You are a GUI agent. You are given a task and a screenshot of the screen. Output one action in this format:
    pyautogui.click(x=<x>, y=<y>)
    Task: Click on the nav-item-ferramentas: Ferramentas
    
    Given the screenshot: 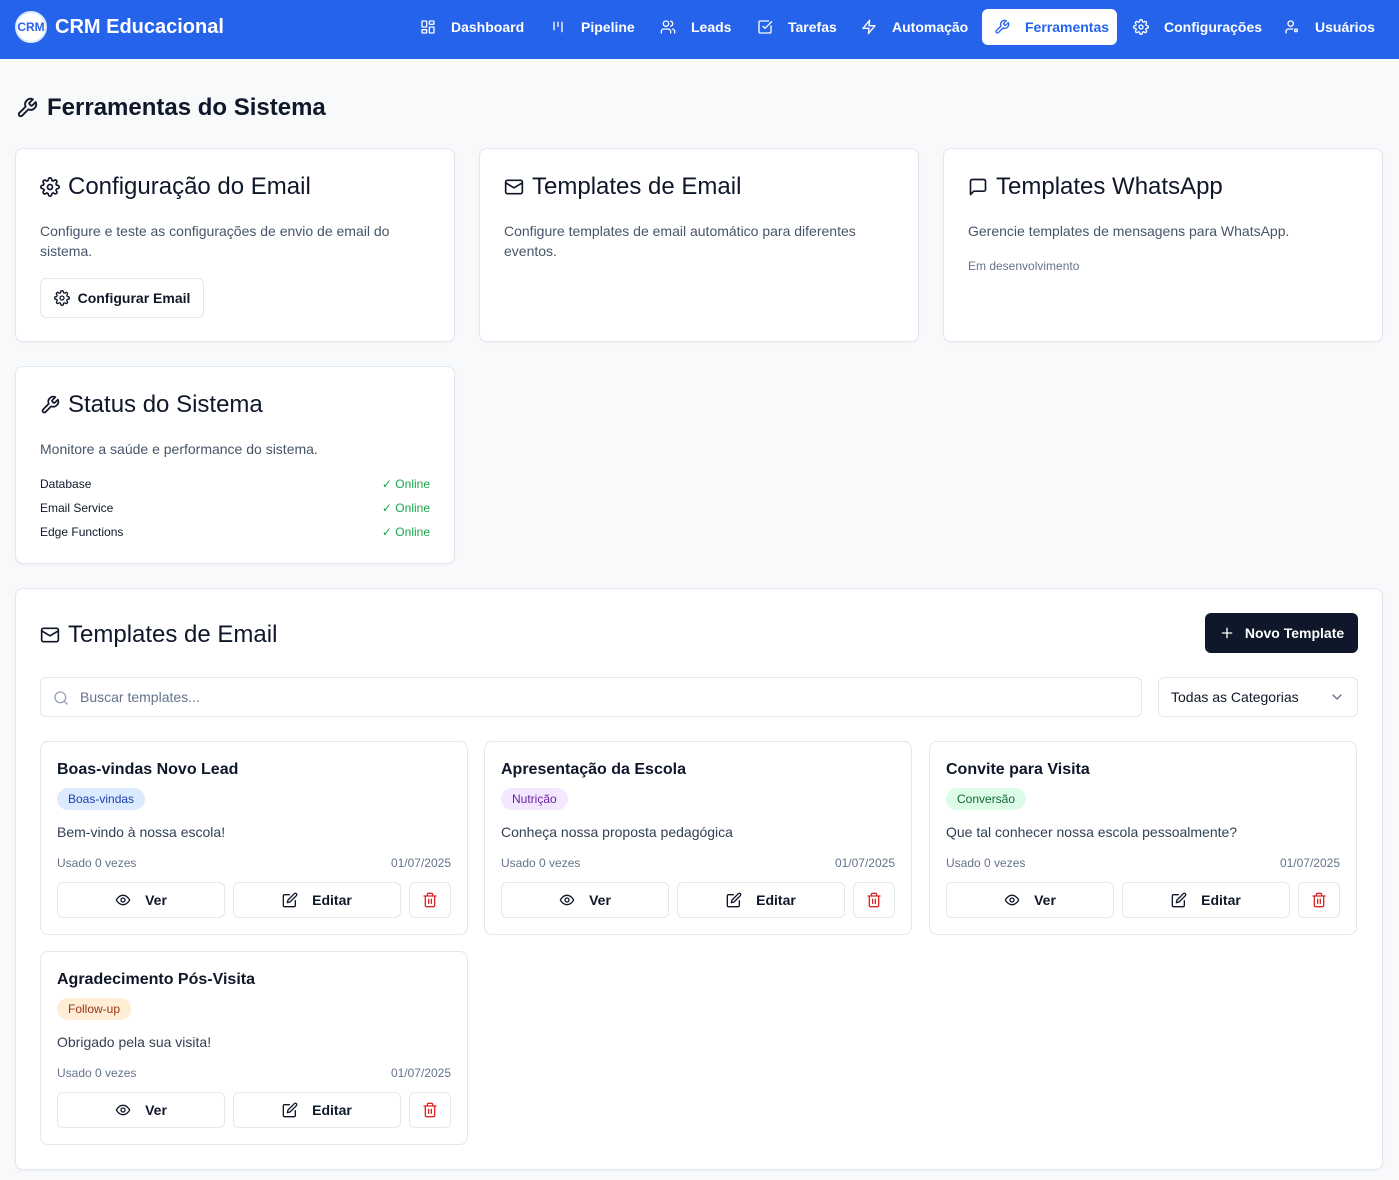 What is the action you would take?
    pyautogui.click(x=1049, y=27)
    